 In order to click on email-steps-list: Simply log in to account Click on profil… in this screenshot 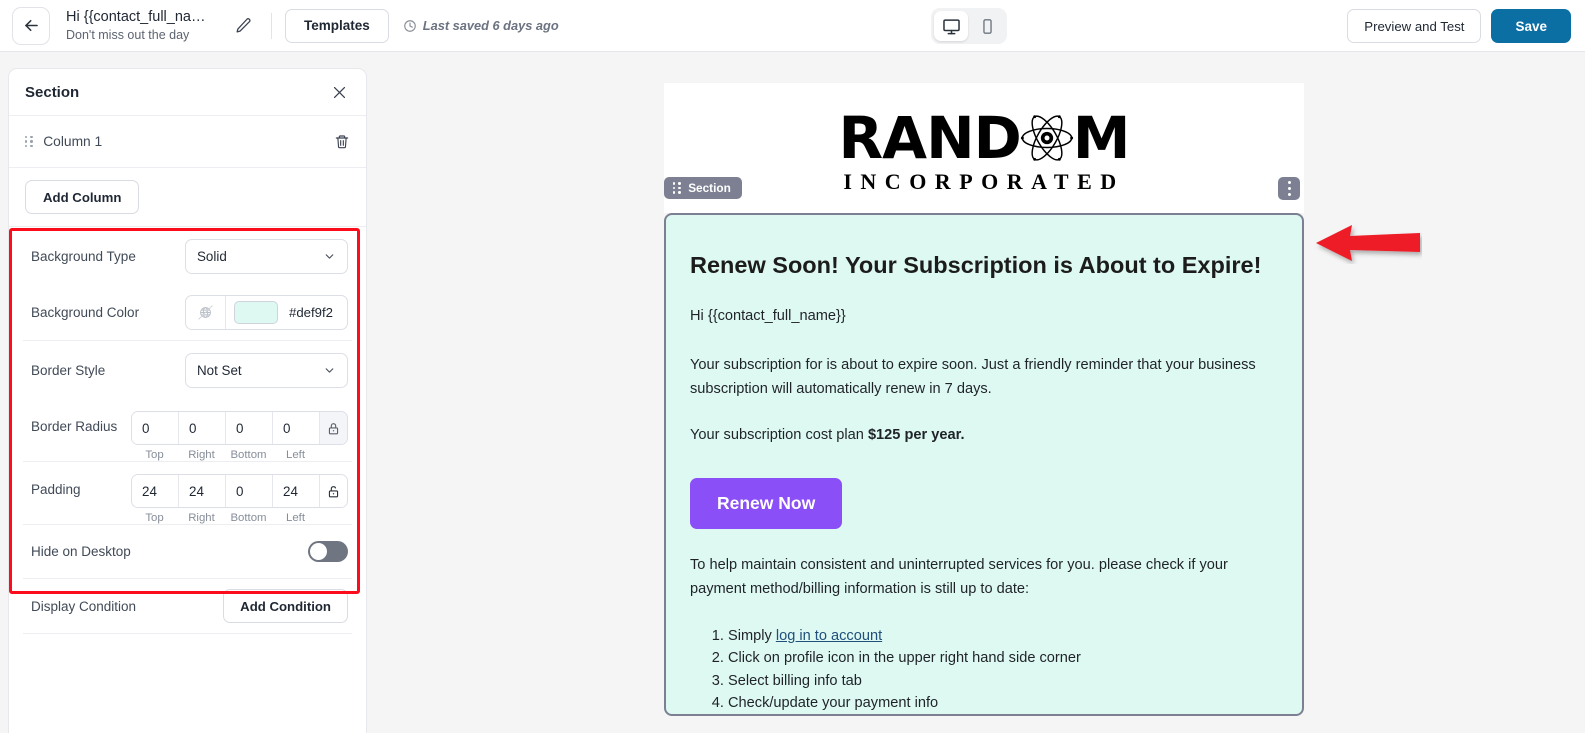, I will do `click(984, 669)`.